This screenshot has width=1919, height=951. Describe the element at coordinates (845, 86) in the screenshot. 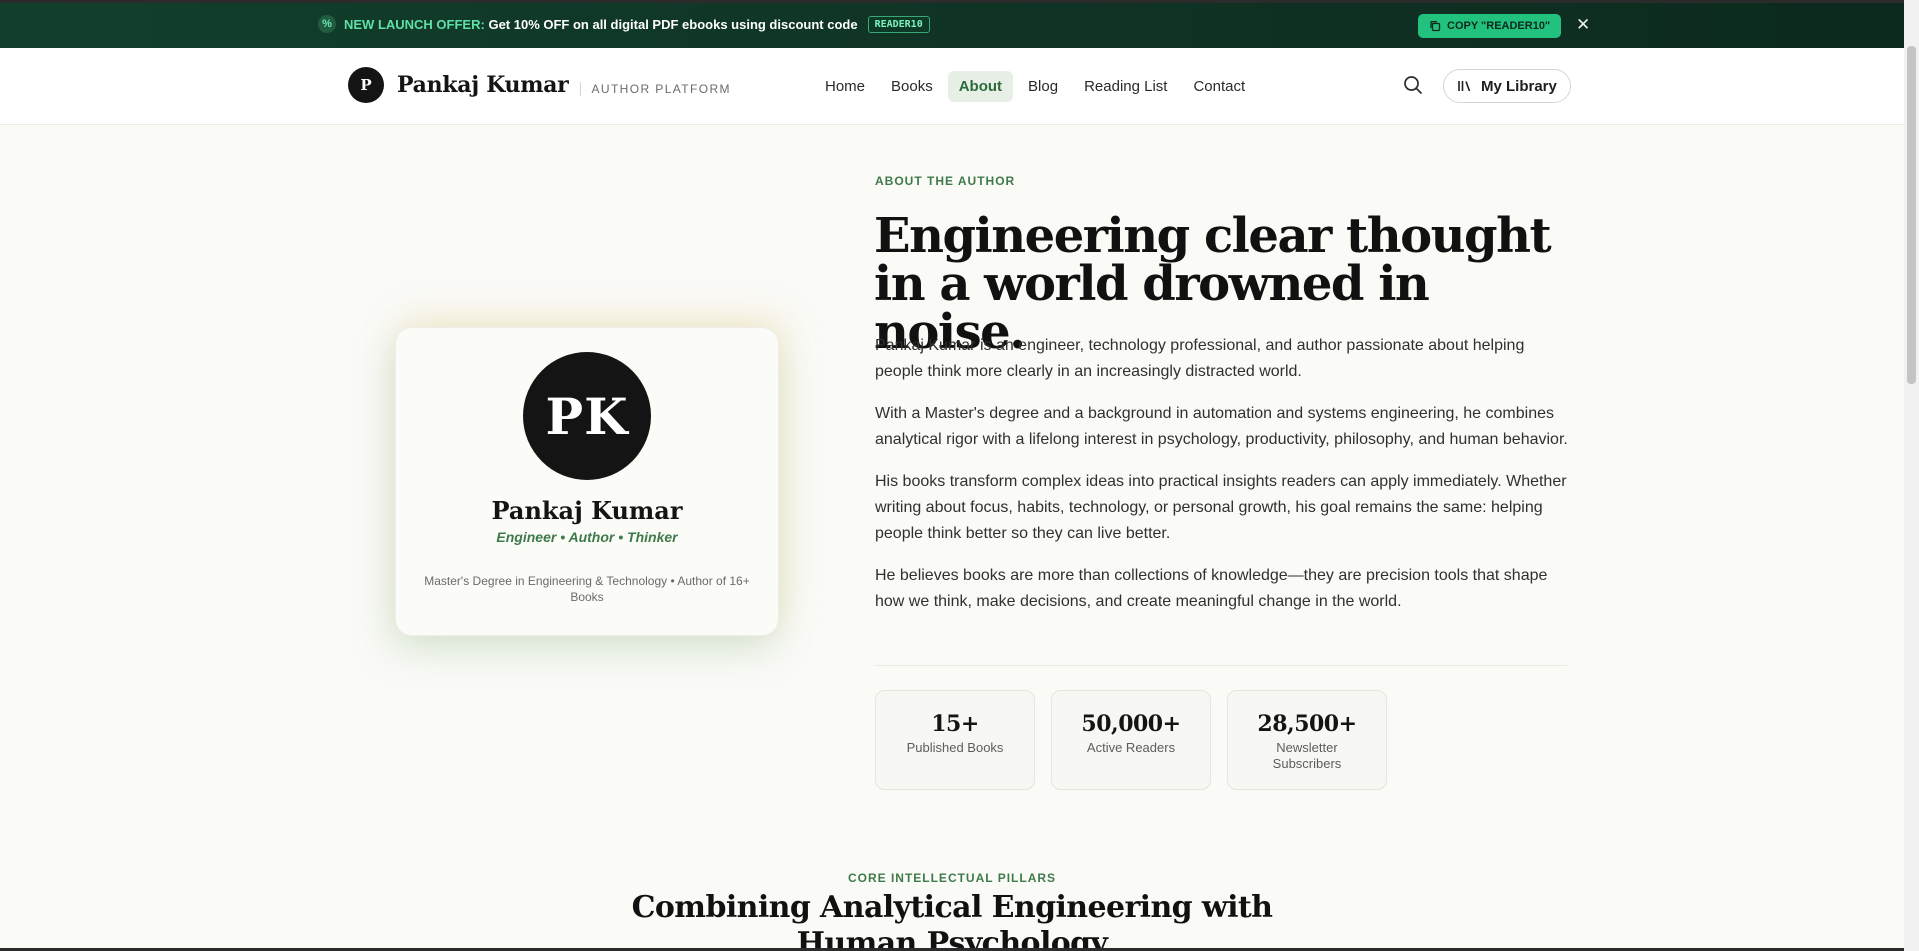

I see `nav-home: Home` at that location.